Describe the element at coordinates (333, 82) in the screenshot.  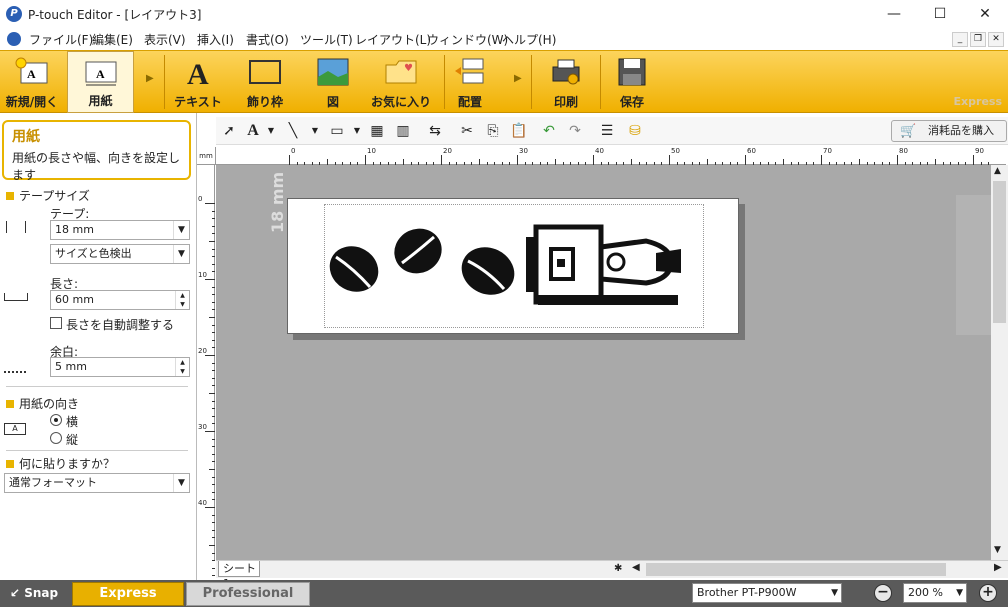
I see `image-button: 図` at that location.